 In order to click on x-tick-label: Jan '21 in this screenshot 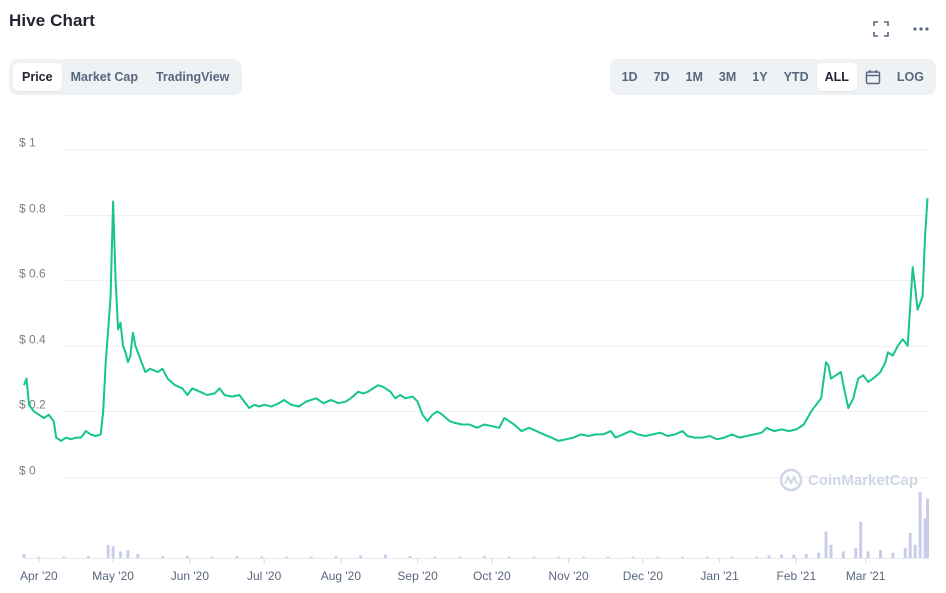, I will do `click(719, 576)`.